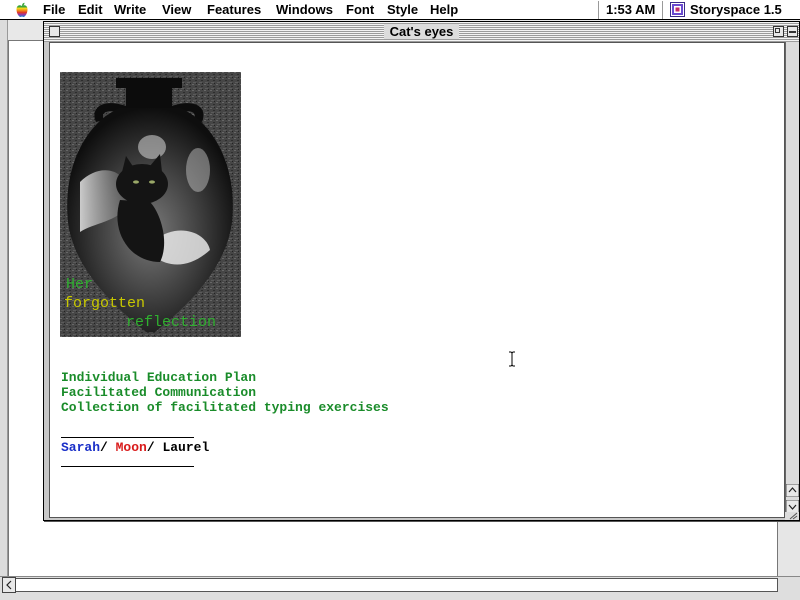 This screenshot has width=800, height=600. What do you see at coordinates (131, 447) in the screenshot?
I see `link-moon: Moon` at bounding box center [131, 447].